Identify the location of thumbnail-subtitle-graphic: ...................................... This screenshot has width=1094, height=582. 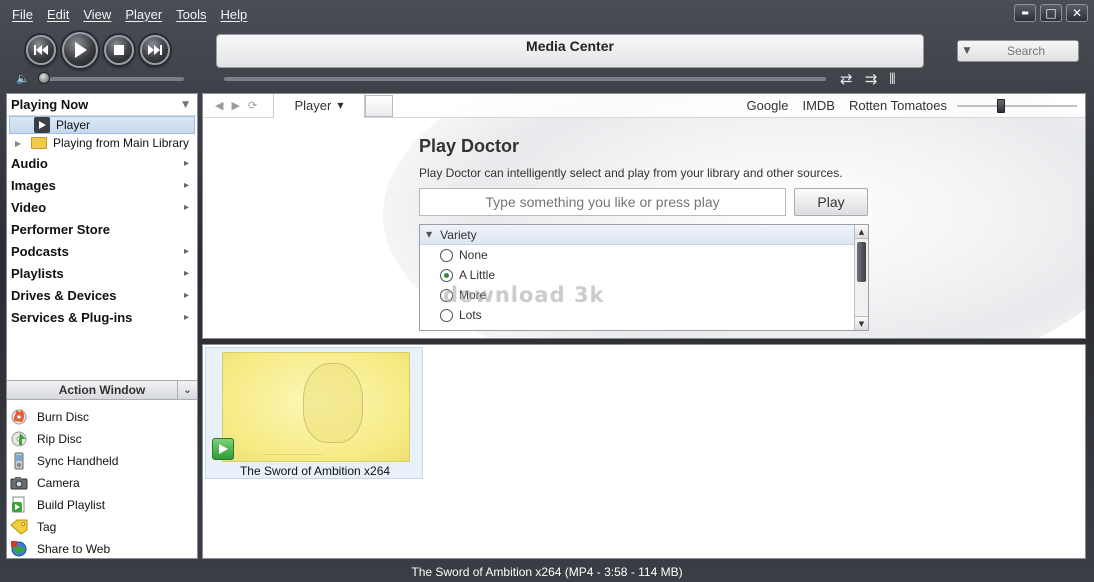
(292, 454).